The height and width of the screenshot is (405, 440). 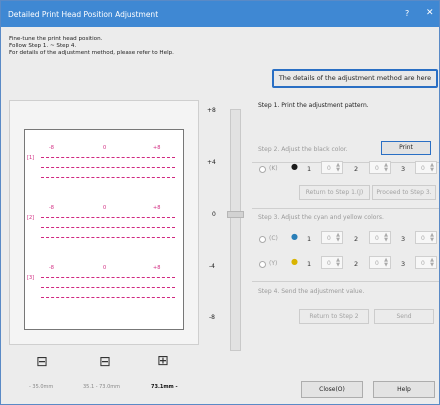 What do you see at coordinates (273, 168) in the screenshot?
I see `option-k-label: (K)` at bounding box center [273, 168].